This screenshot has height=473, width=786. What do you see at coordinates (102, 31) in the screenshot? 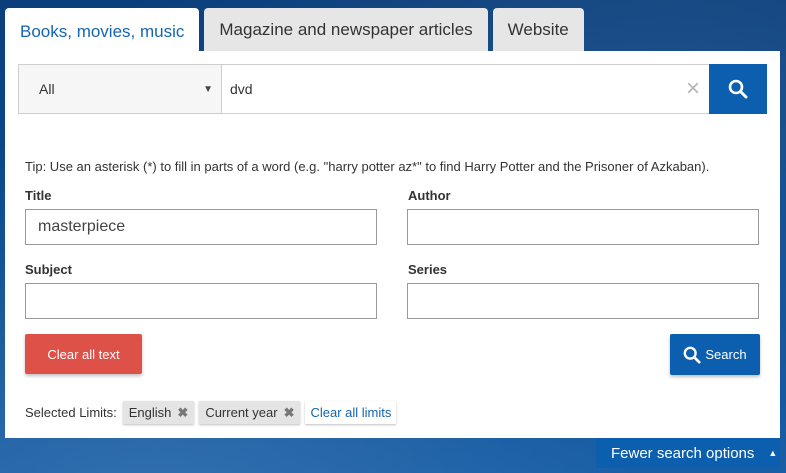
I see `tab-books-movies-music: Books, movies, music` at bounding box center [102, 31].